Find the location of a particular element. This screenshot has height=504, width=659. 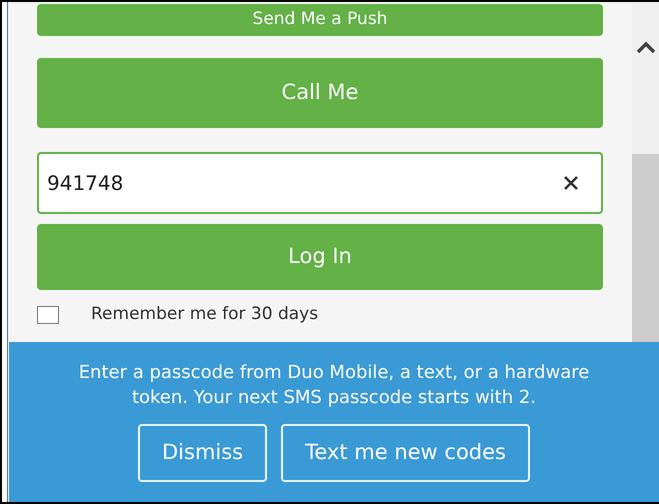

remember-checkbox is located at coordinates (48, 315).